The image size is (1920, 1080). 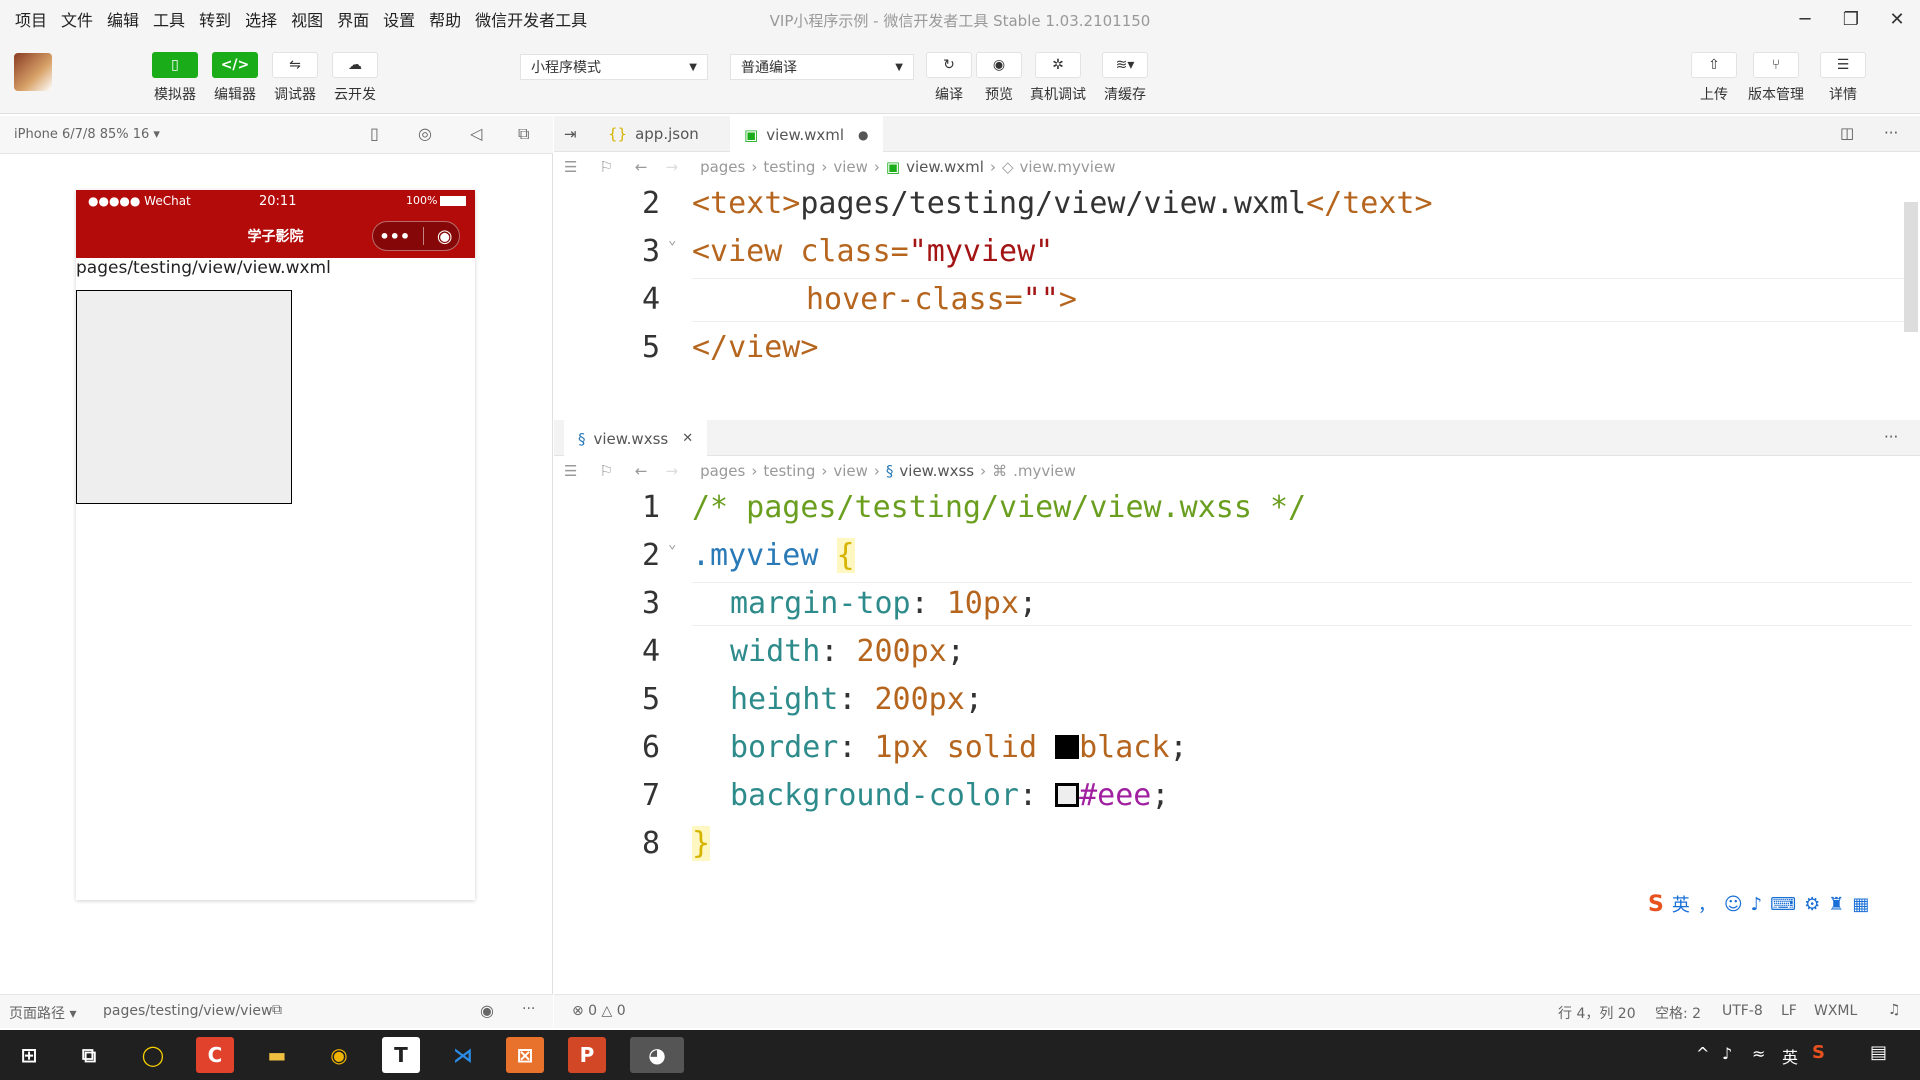 What do you see at coordinates (945, 167) in the screenshot?
I see `crumb: view.wxml` at bounding box center [945, 167].